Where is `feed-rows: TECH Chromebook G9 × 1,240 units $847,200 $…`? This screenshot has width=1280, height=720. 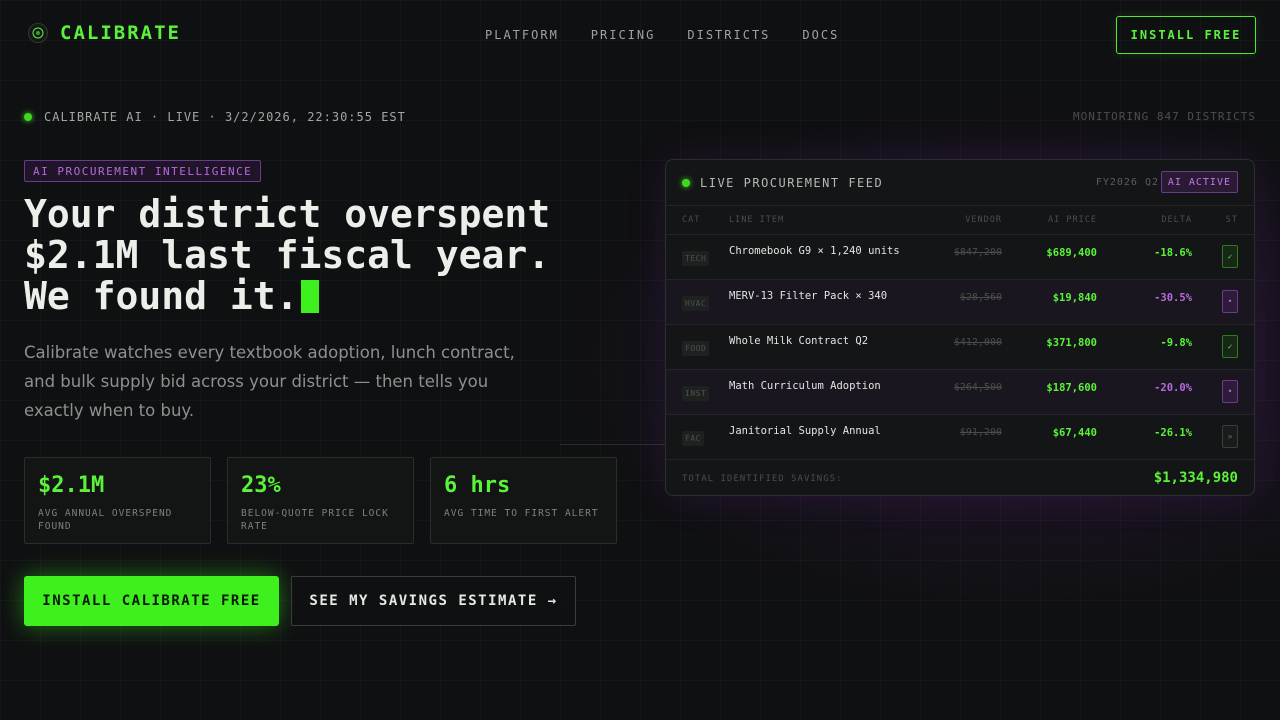 feed-rows: TECH Chromebook G9 × 1,240 units $847,200 $… is located at coordinates (960, 347).